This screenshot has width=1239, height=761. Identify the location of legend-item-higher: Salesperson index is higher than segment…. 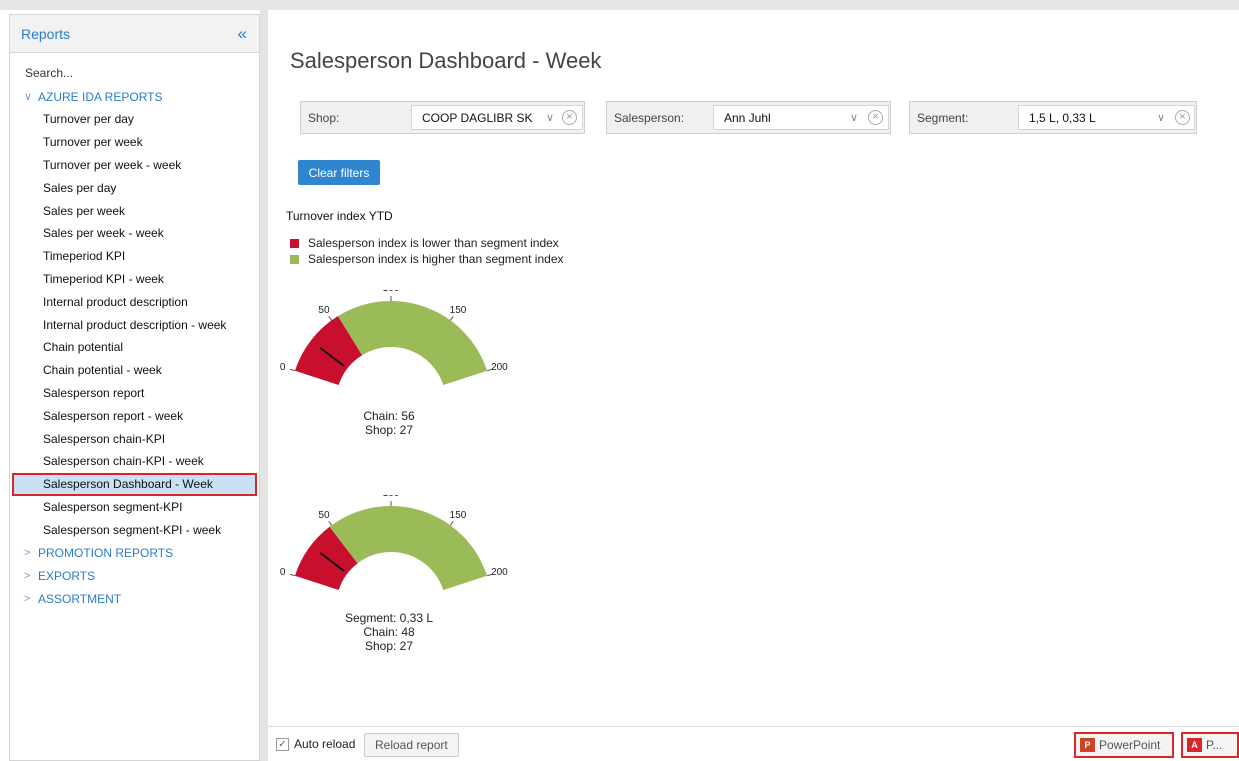
(427, 259).